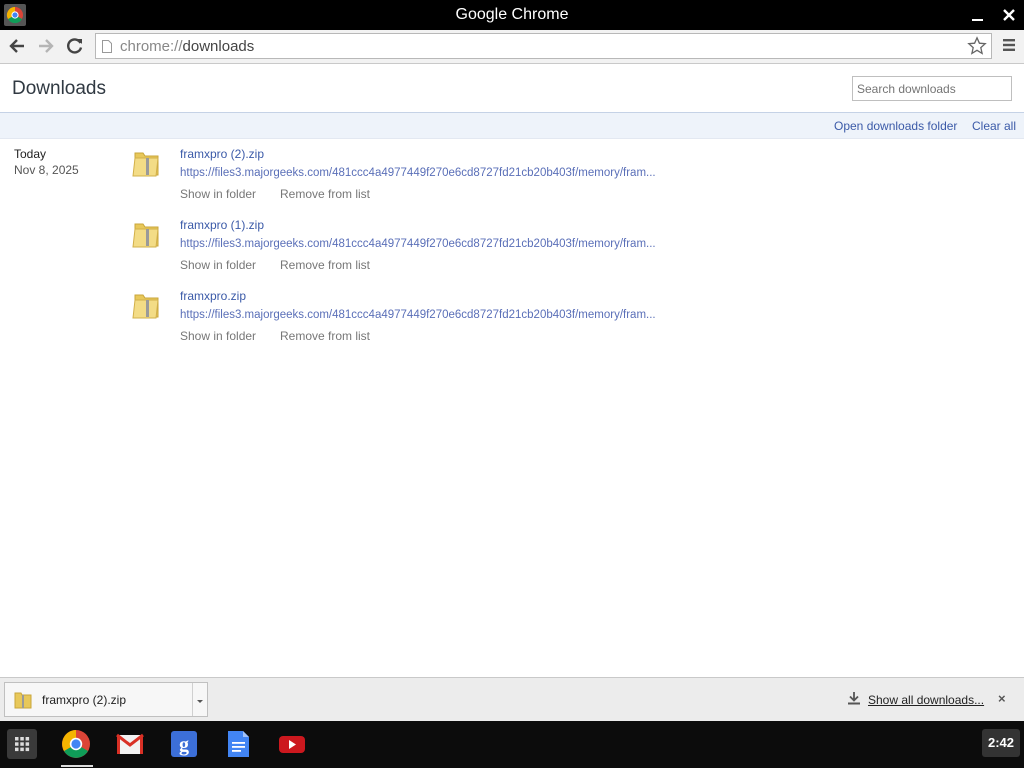 This screenshot has width=1024, height=768. Describe the element at coordinates (84, 700) in the screenshot. I see `shelf-file-name: framxpro (2).zip` at that location.